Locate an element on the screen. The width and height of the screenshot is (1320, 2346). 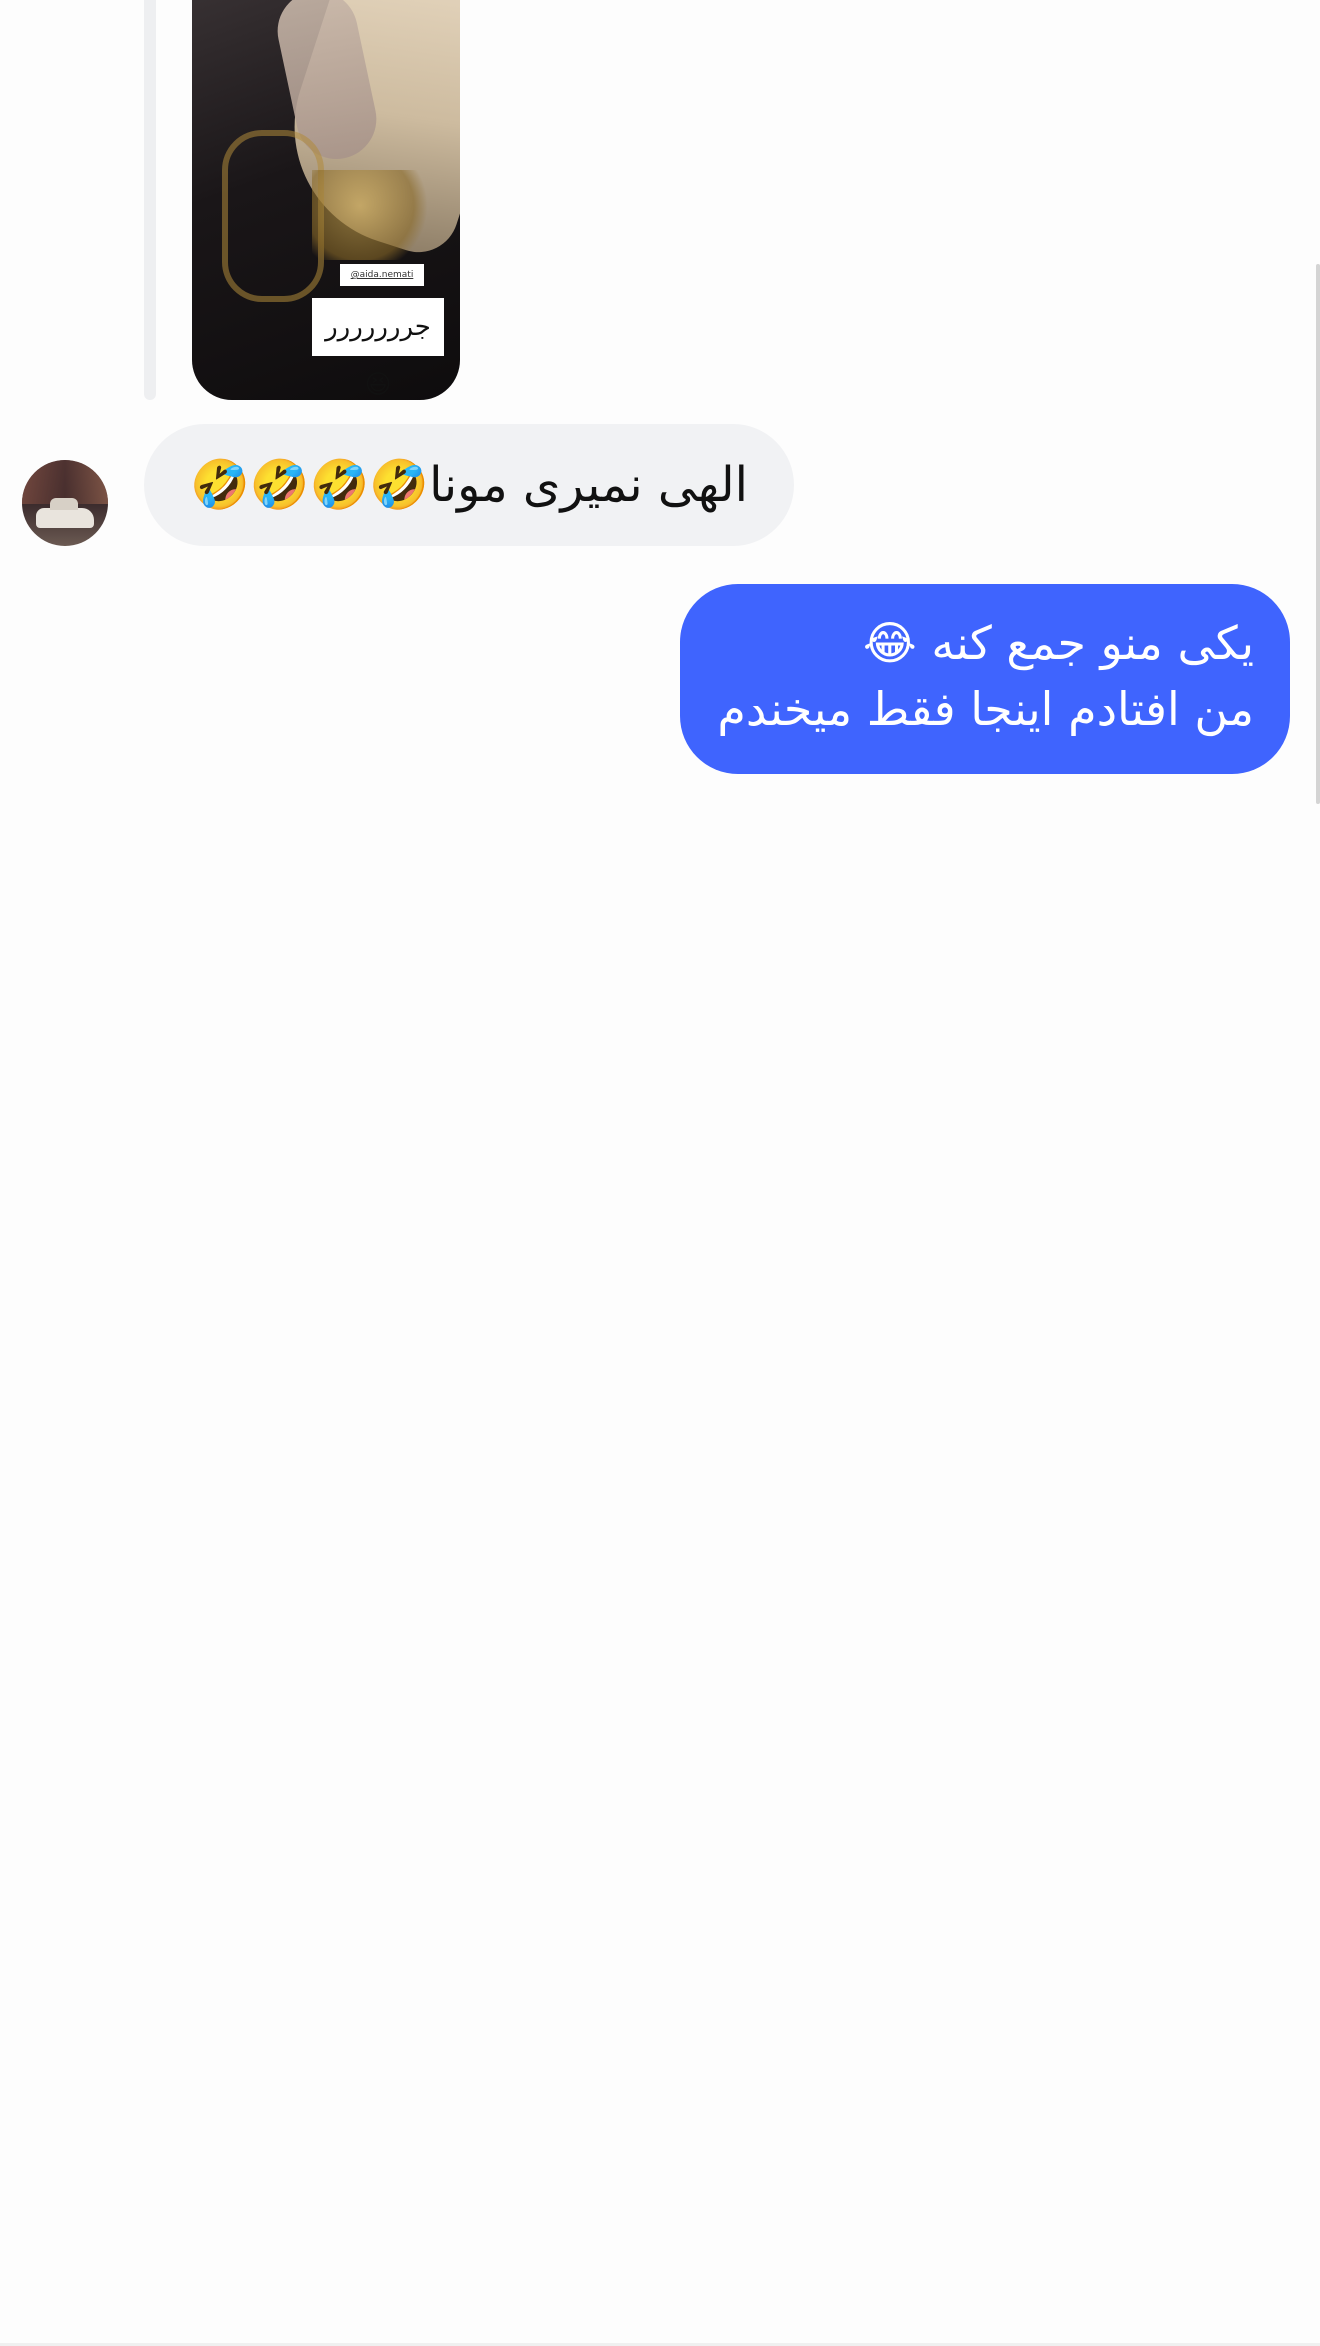
incoming-message-row: الهی نمیری مونا🤣🤣🤣🤣 is located at coordinates (660, 485).